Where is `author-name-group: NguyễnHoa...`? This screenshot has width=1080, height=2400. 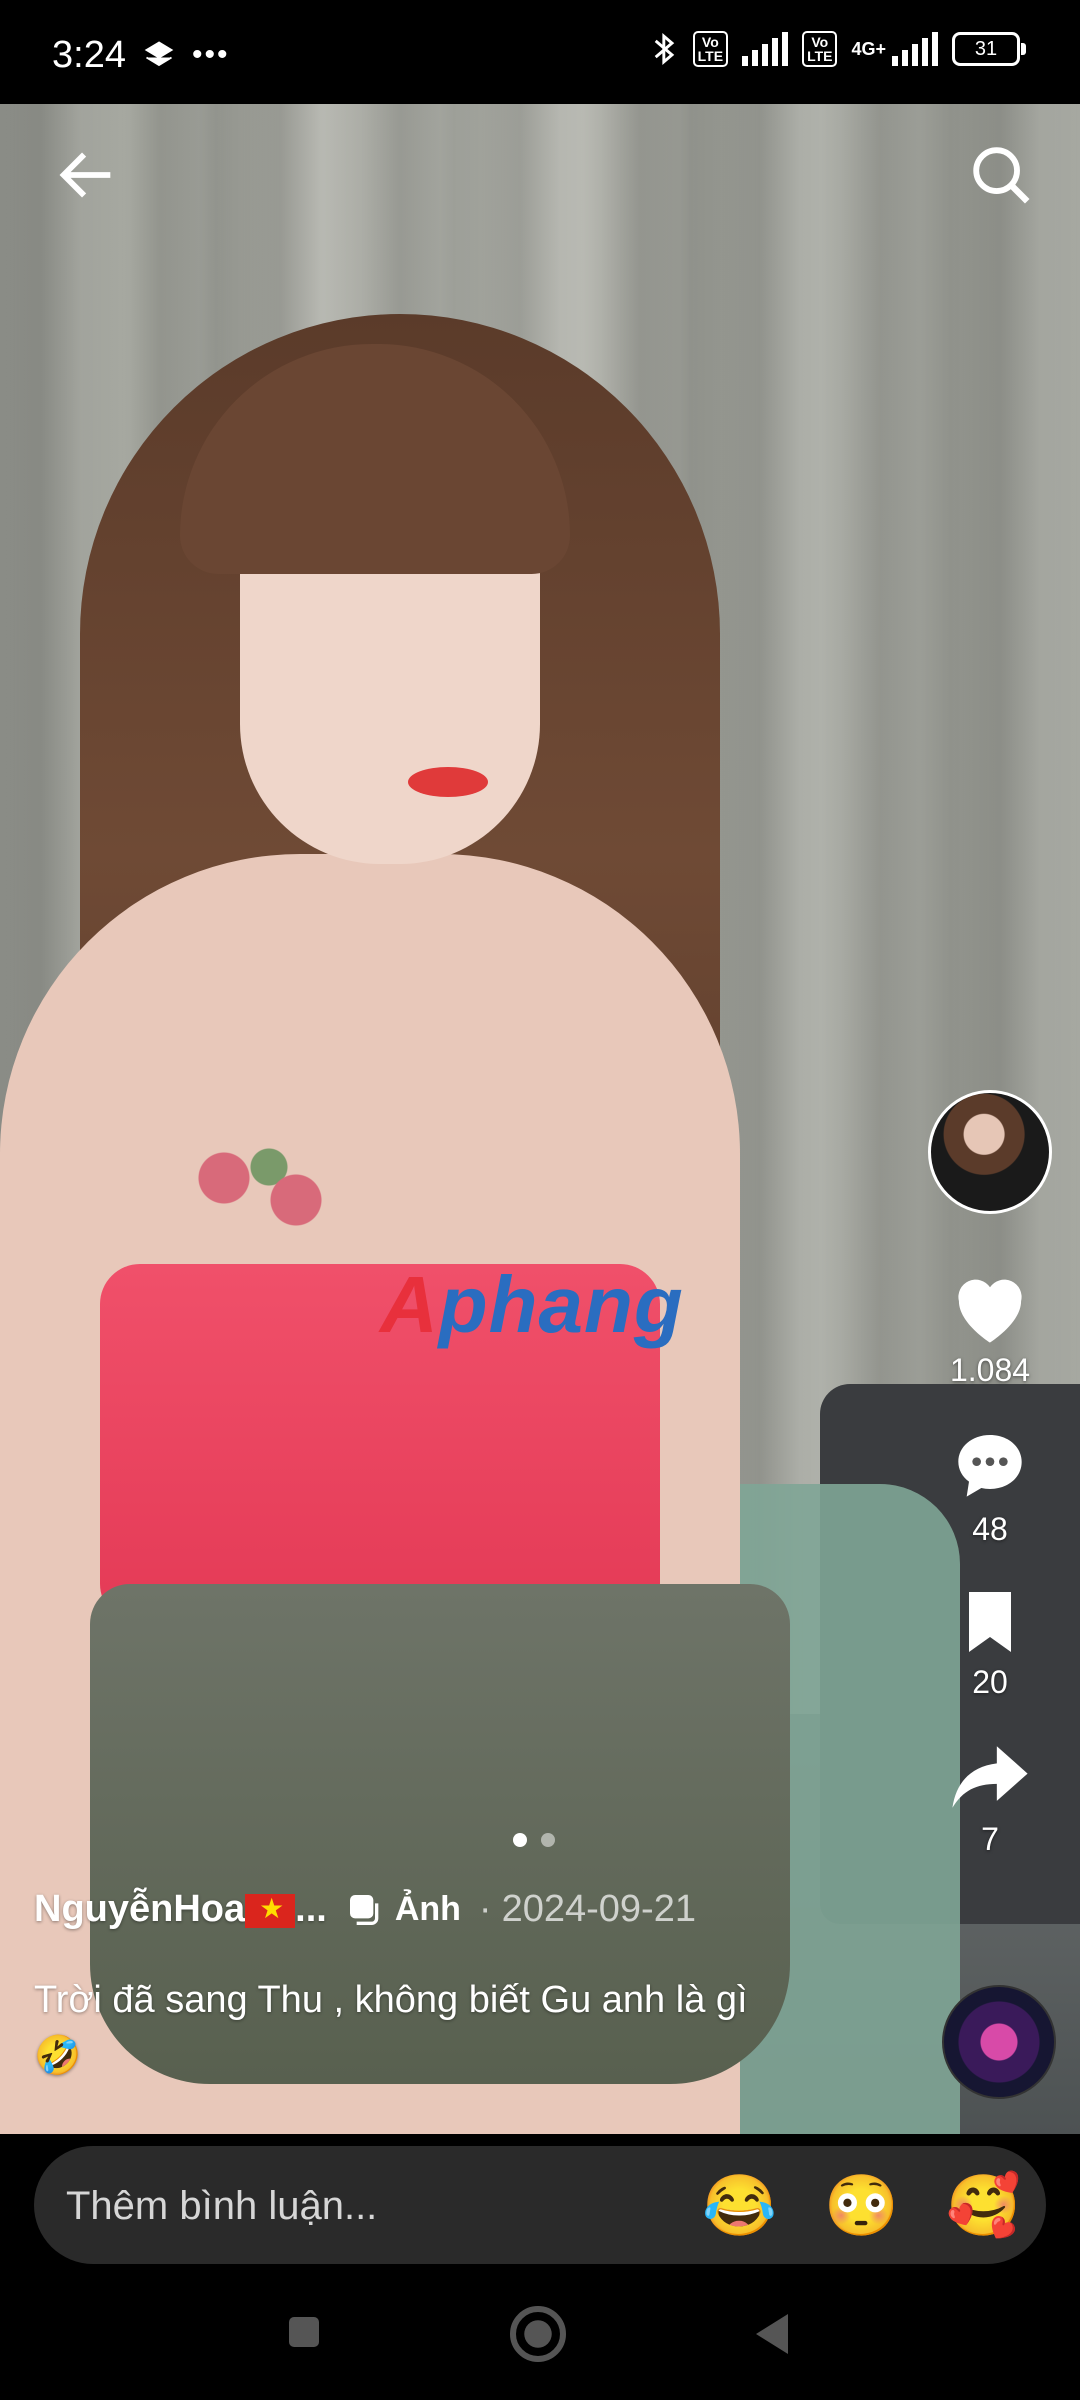
author-name-group: NguyễnHoa... is located at coordinates (180, 1909).